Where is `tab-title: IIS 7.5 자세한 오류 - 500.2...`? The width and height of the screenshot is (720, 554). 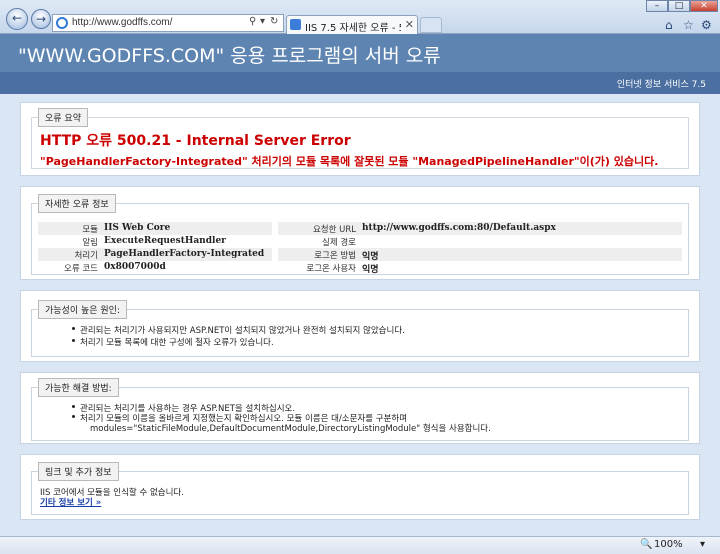
tab-title: IIS 7.5 자세한 오류 - 500.2... is located at coordinates (353, 28).